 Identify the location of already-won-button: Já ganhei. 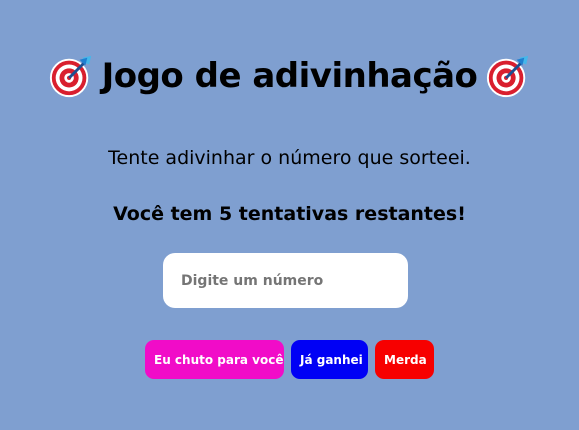
(329, 359).